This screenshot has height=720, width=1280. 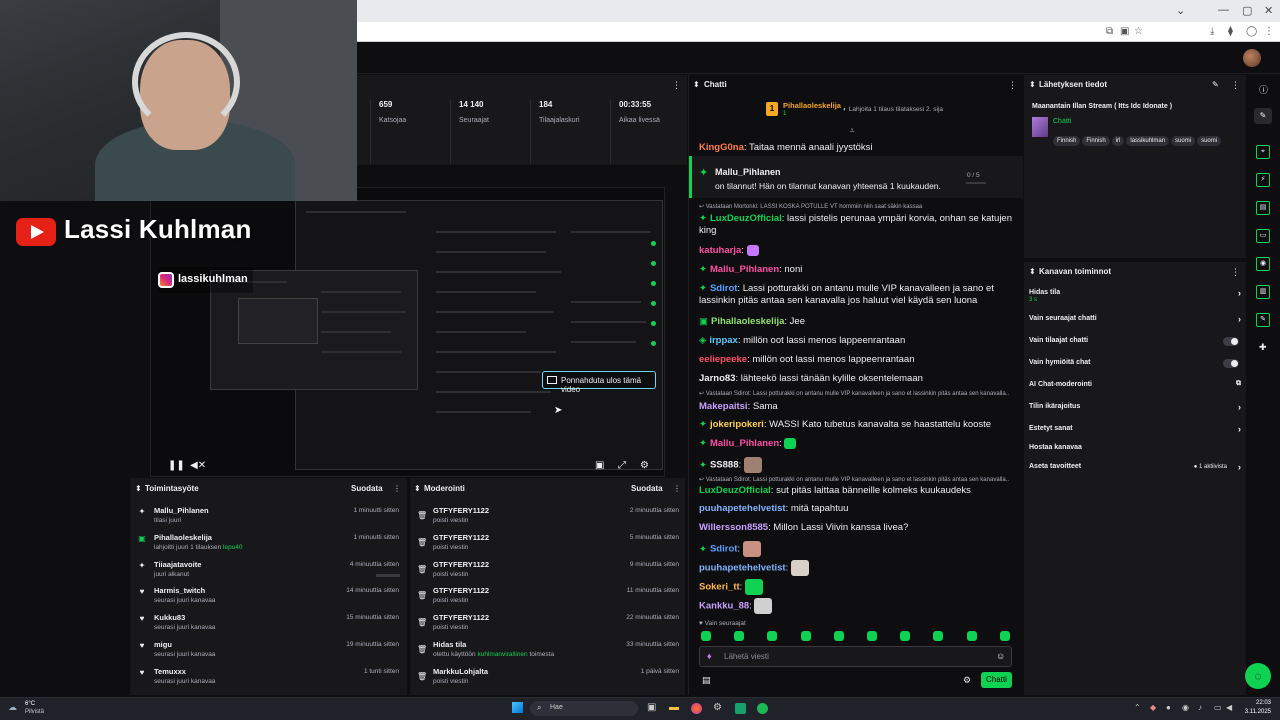 I want to click on chat-bubble-icon: ▭, so click(x=1263, y=236).